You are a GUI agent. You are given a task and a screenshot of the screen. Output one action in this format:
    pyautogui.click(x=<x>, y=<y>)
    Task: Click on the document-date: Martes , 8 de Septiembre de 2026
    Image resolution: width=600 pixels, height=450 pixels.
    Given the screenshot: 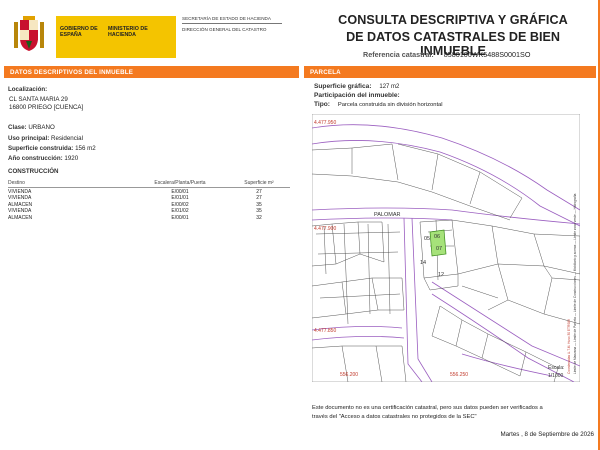 What is the action you would take?
    pyautogui.click(x=547, y=434)
    